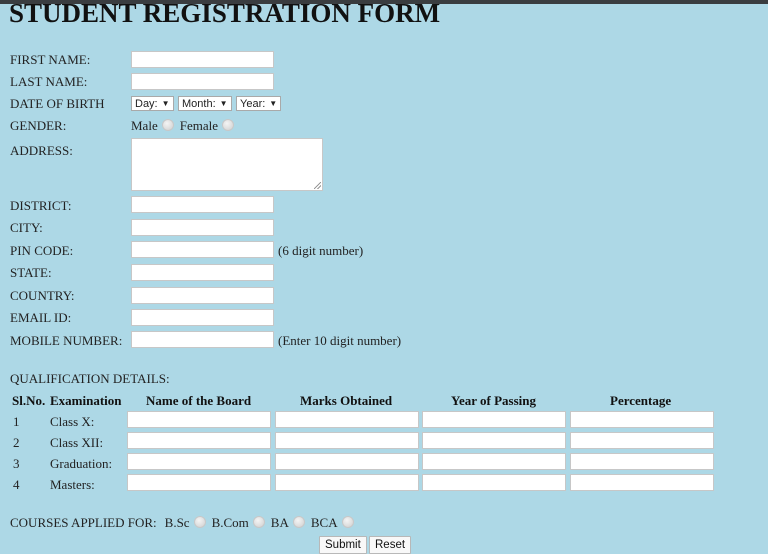  Describe the element at coordinates (146, 103) in the screenshot. I see `day-select-value: Day:` at that location.